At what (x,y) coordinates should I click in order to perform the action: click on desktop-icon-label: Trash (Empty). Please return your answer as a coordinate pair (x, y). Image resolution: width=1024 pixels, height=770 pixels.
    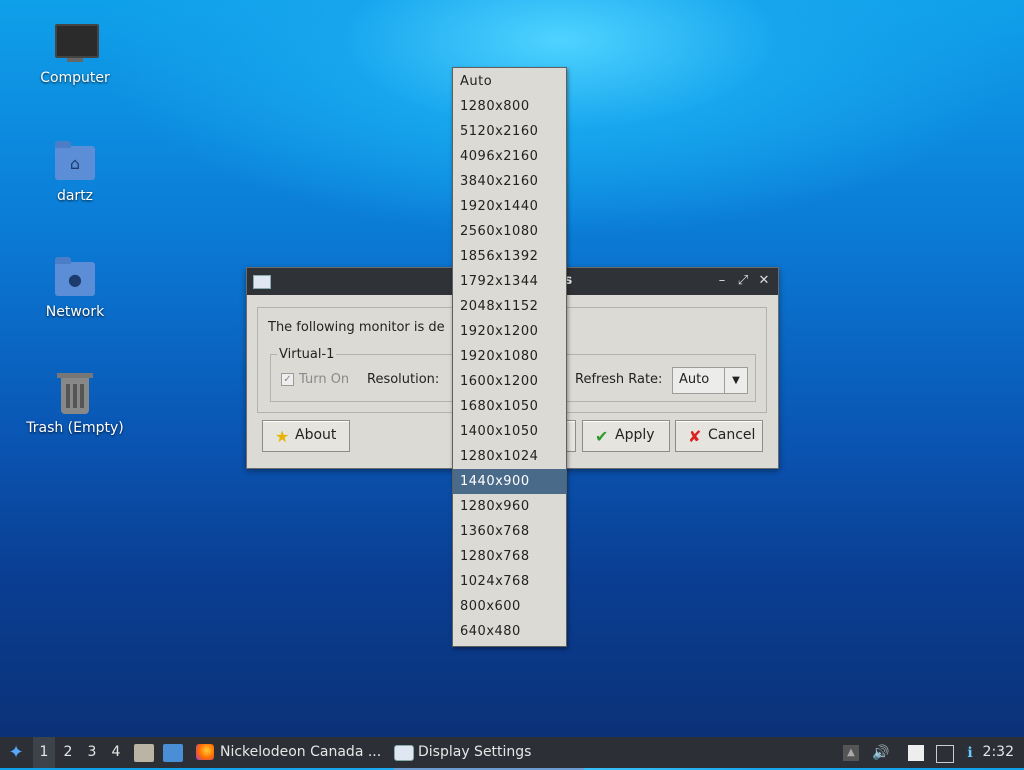
    Looking at the image, I should click on (75, 428).